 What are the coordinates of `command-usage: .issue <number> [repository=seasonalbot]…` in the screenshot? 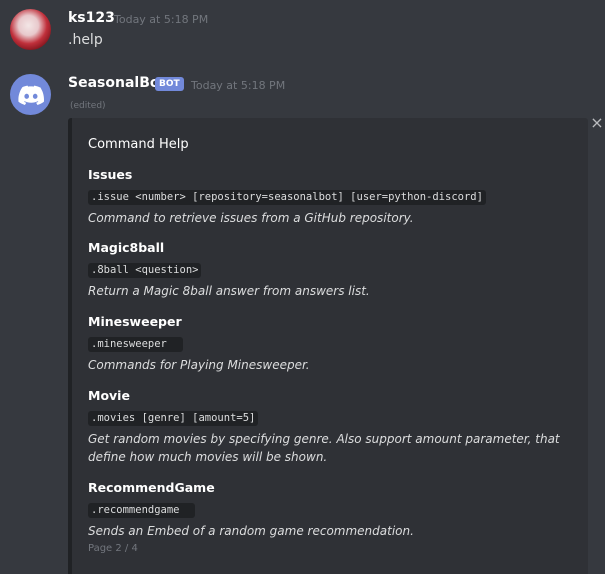 It's located at (287, 197).